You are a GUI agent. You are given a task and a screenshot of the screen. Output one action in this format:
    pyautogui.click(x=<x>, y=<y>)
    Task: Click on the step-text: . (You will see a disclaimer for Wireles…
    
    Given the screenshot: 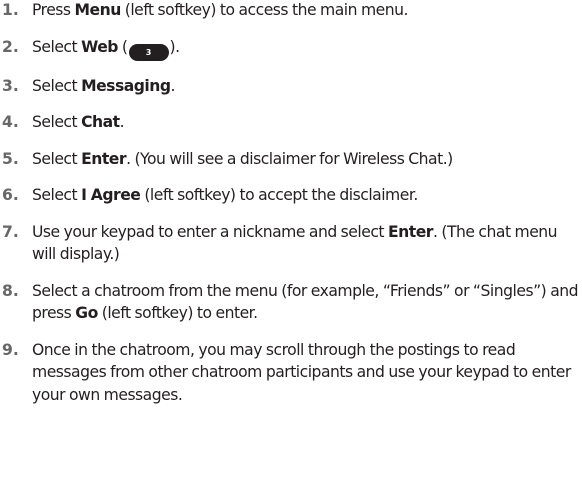 What is the action you would take?
    pyautogui.click(x=289, y=158)
    